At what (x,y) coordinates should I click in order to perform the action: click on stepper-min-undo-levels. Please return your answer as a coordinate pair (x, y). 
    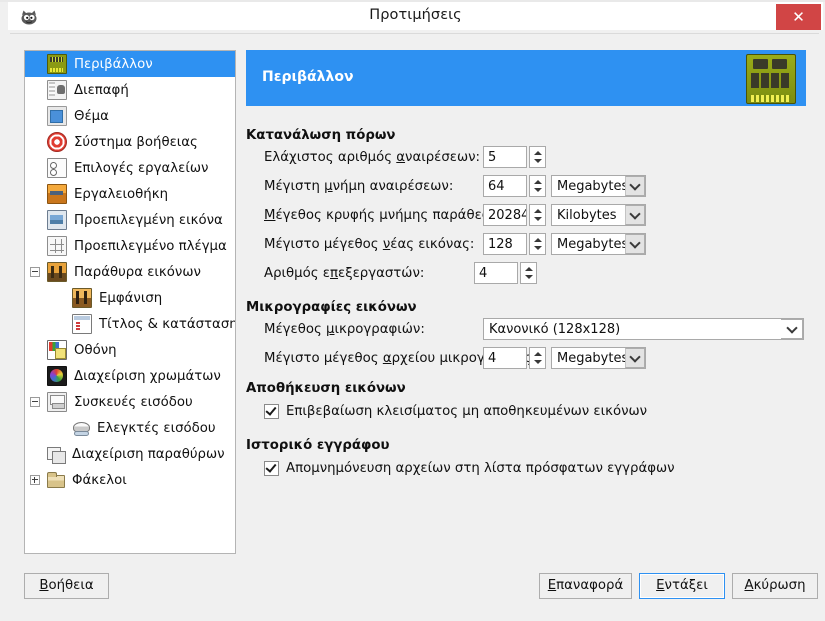
    Looking at the image, I should click on (537, 157).